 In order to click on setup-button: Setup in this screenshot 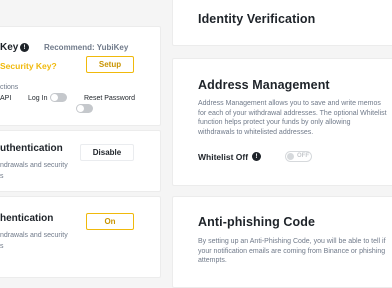, I will do `click(110, 64)`.